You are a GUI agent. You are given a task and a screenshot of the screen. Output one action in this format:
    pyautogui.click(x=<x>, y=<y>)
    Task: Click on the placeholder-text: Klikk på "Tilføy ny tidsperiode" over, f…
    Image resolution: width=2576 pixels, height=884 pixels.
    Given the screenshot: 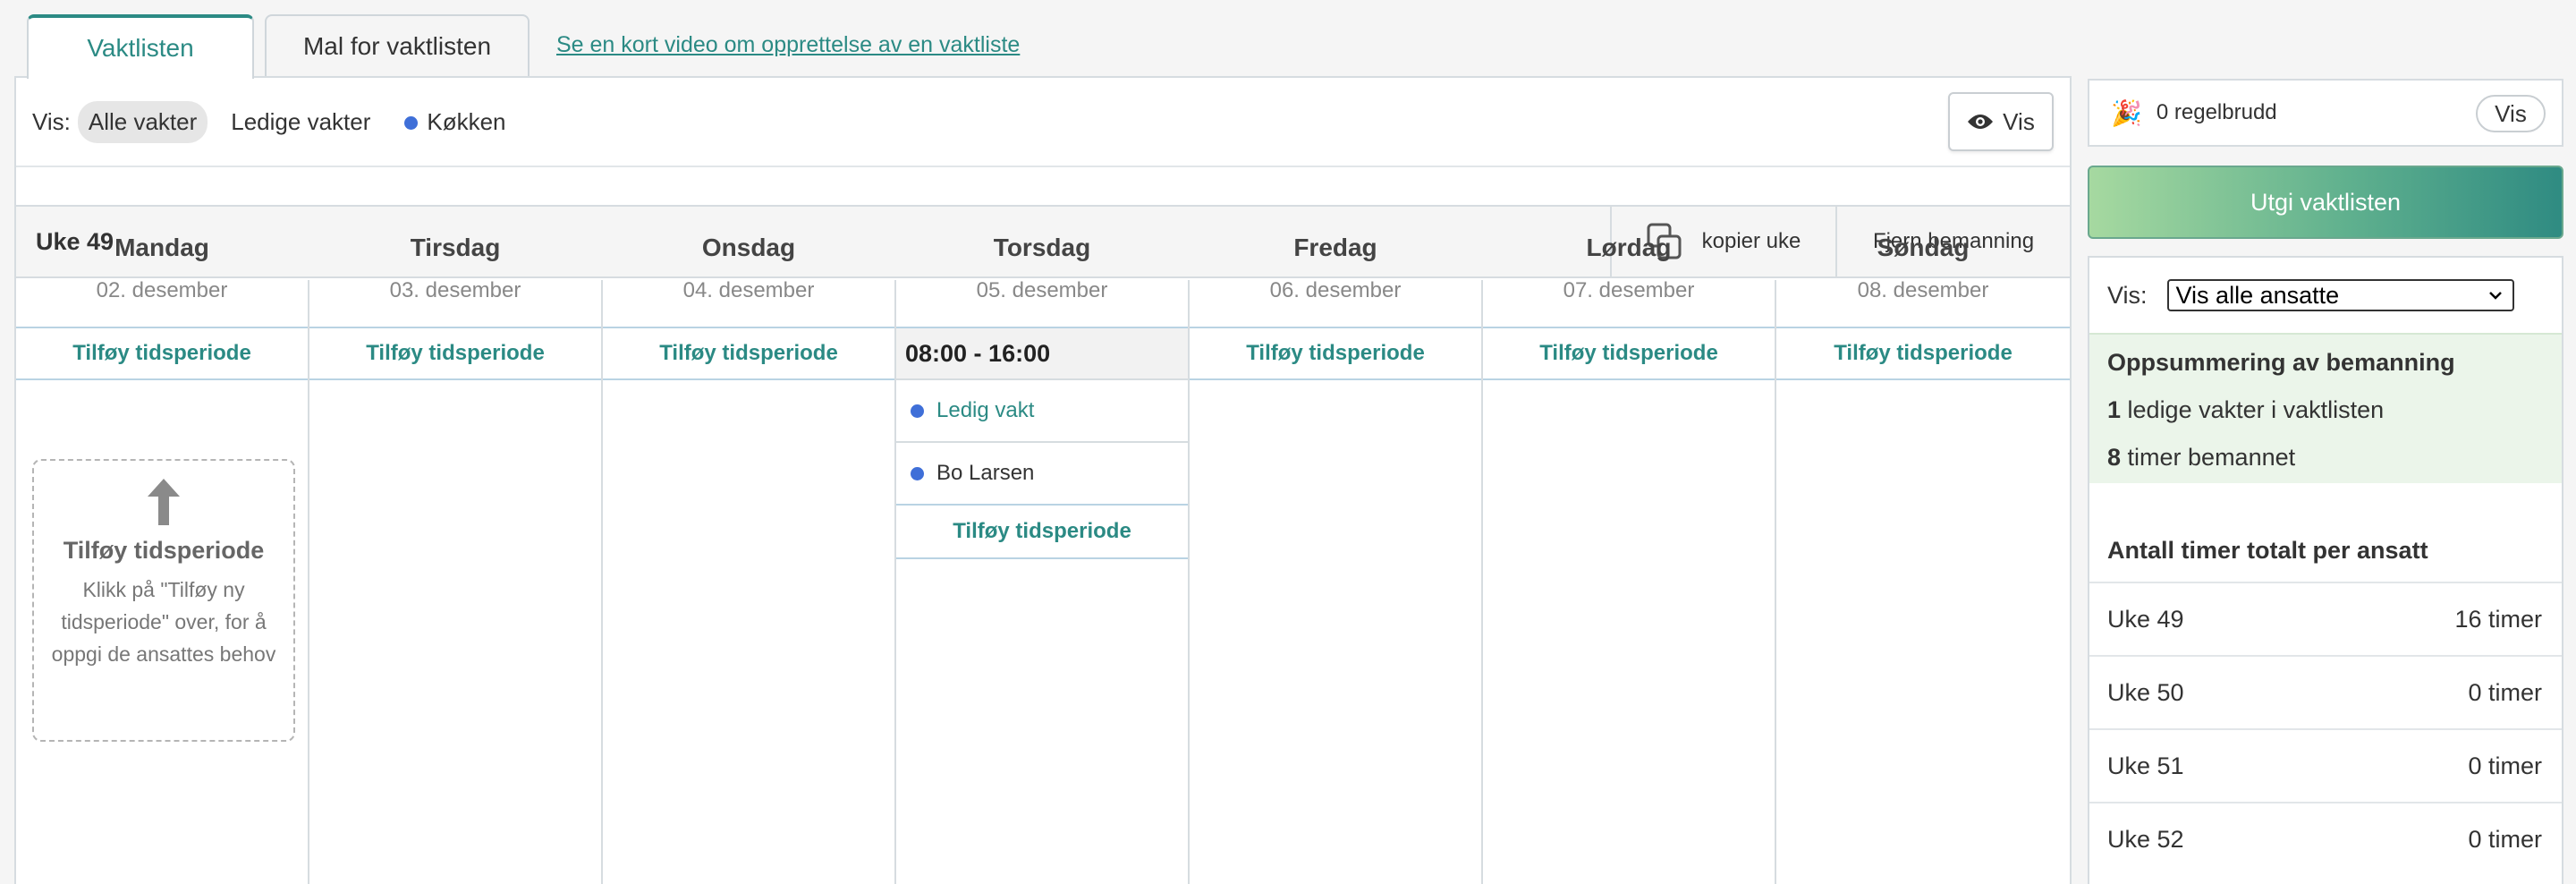 What is the action you would take?
    pyautogui.click(x=163, y=622)
    